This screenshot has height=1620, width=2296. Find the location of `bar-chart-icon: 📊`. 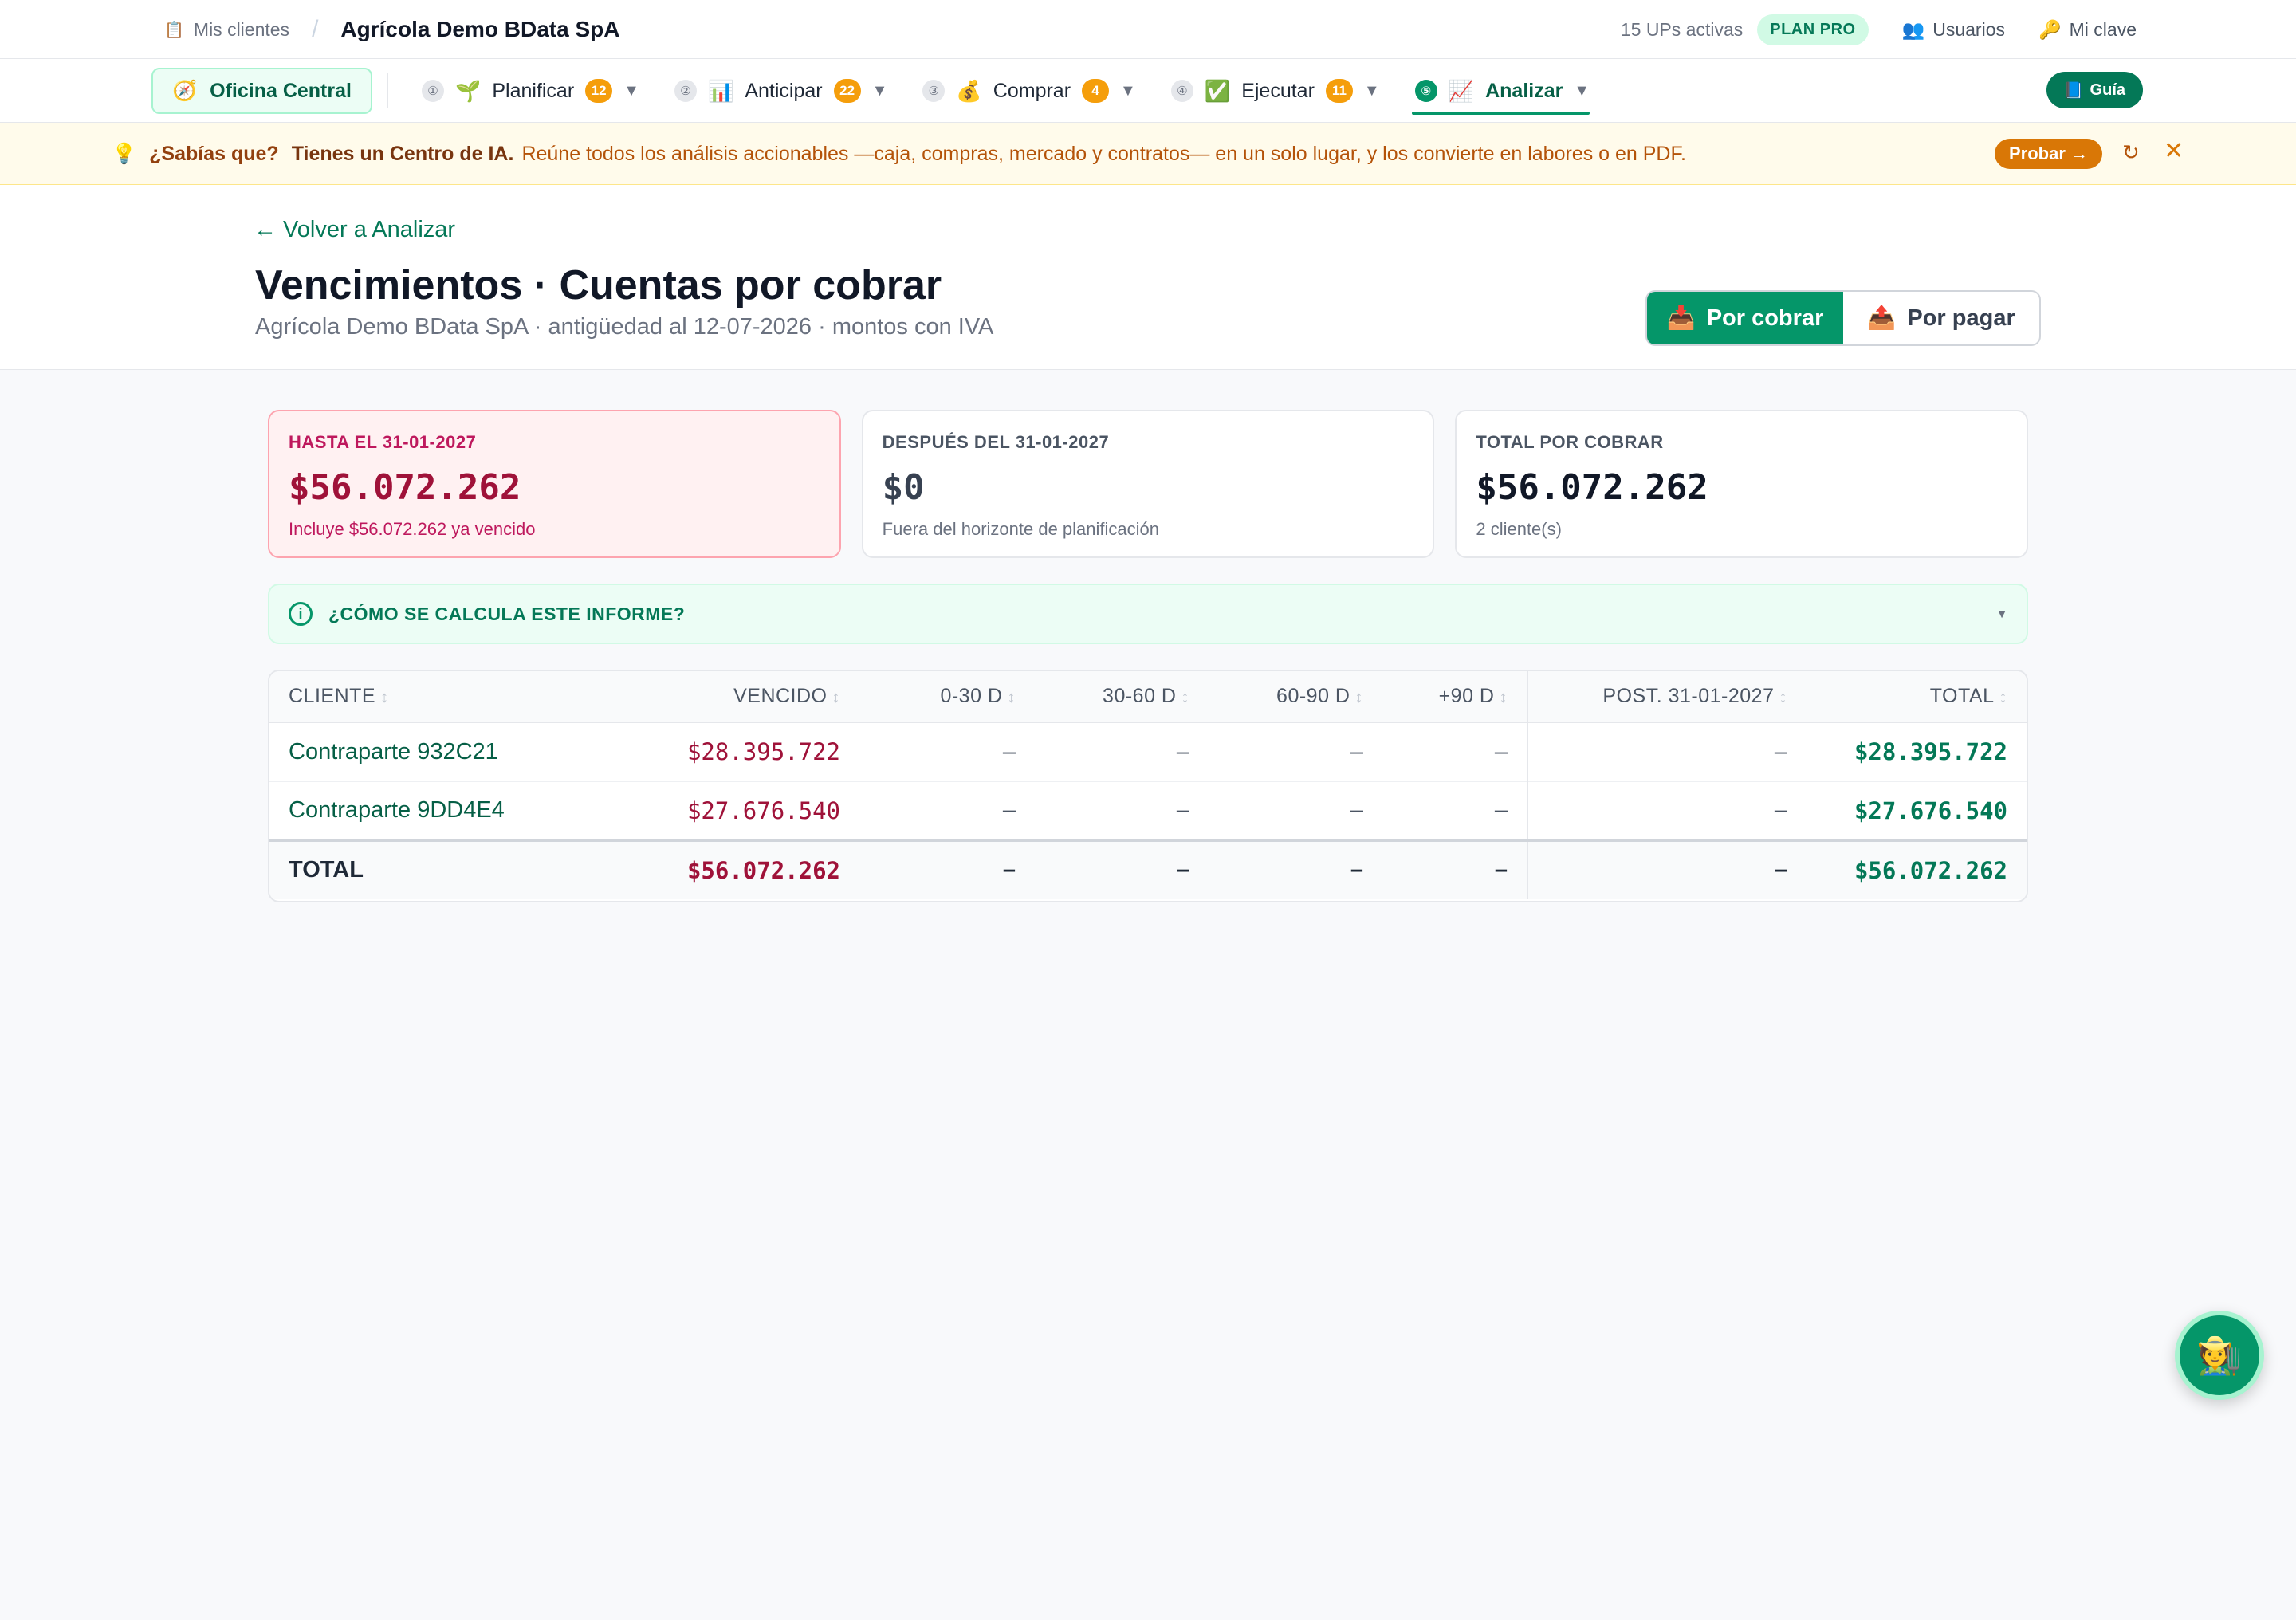

bar-chart-icon: 📊 is located at coordinates (720, 91).